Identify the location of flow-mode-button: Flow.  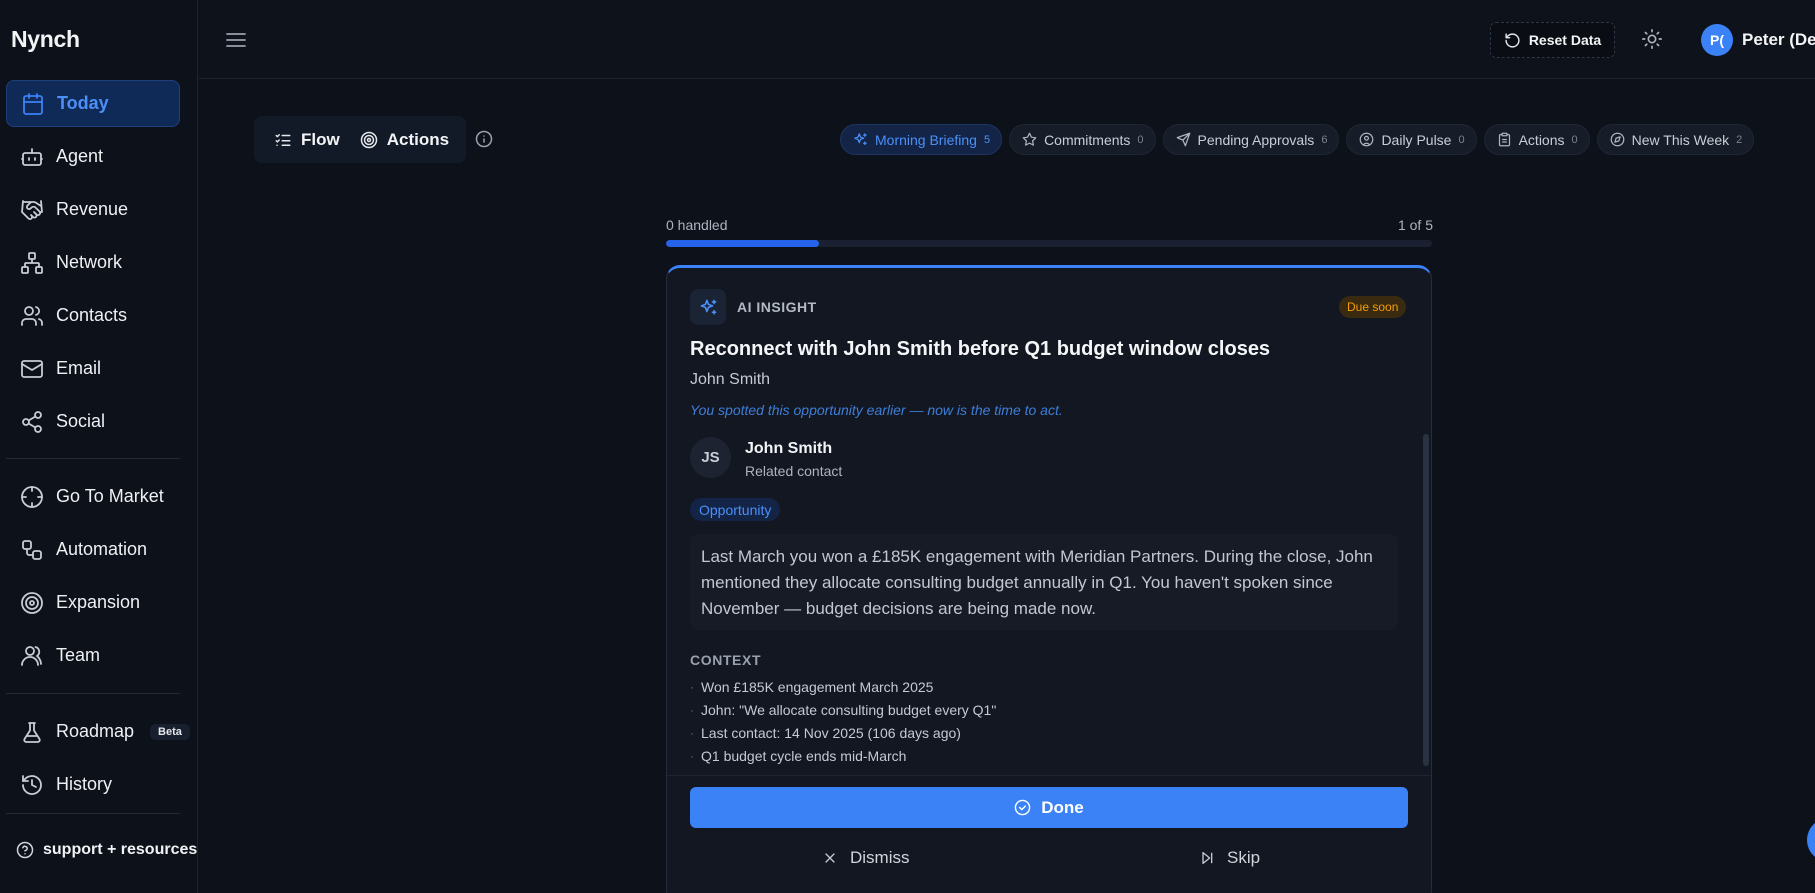
(307, 139).